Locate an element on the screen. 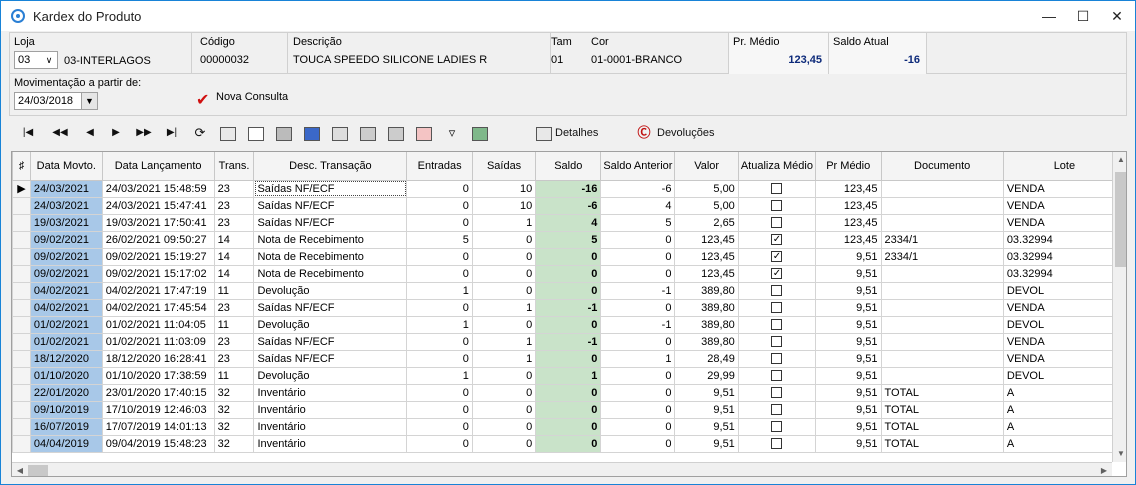 This screenshot has height=485, width=1136. vertical-scrollbar: ▲ ▼ is located at coordinates (1119, 307).